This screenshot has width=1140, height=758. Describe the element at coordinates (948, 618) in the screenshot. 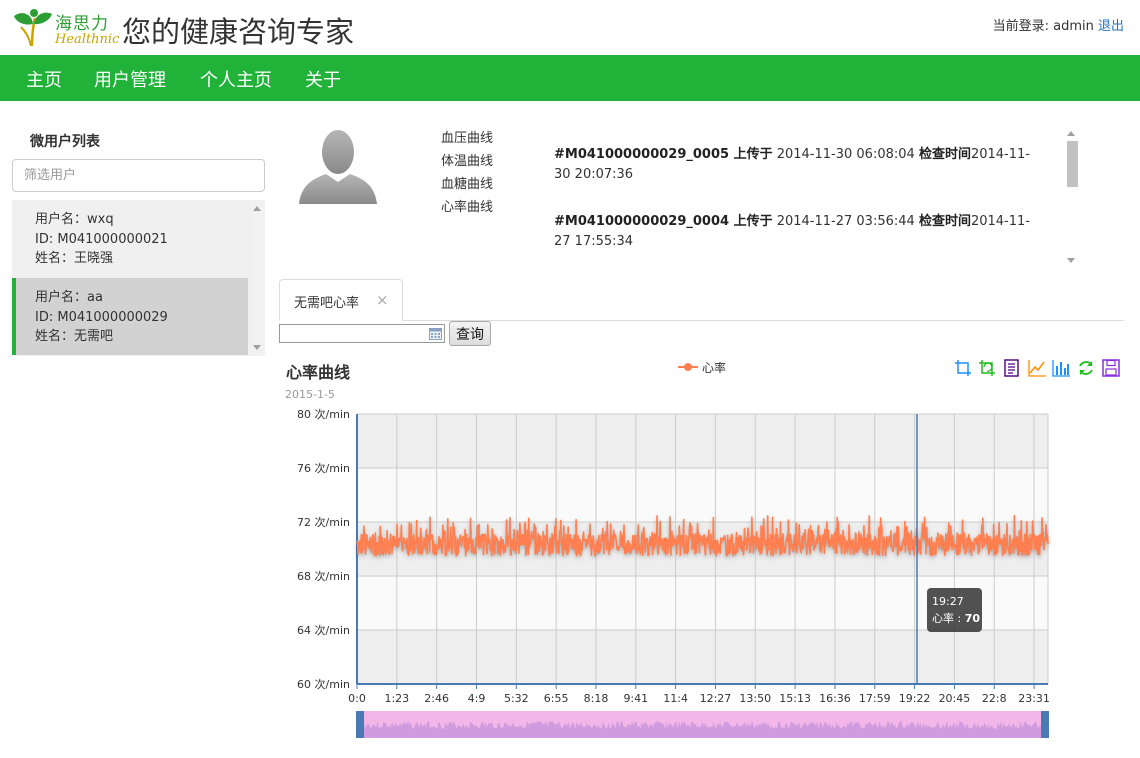

I see `tooltip-label: 心率 :` at that location.